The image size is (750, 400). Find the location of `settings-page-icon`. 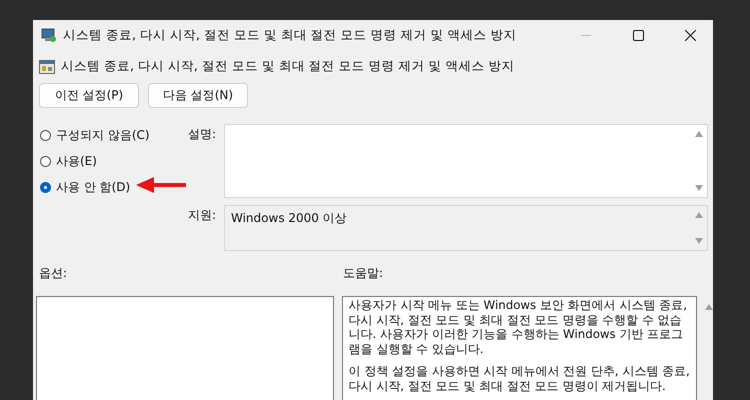

settings-page-icon is located at coordinates (47, 66).